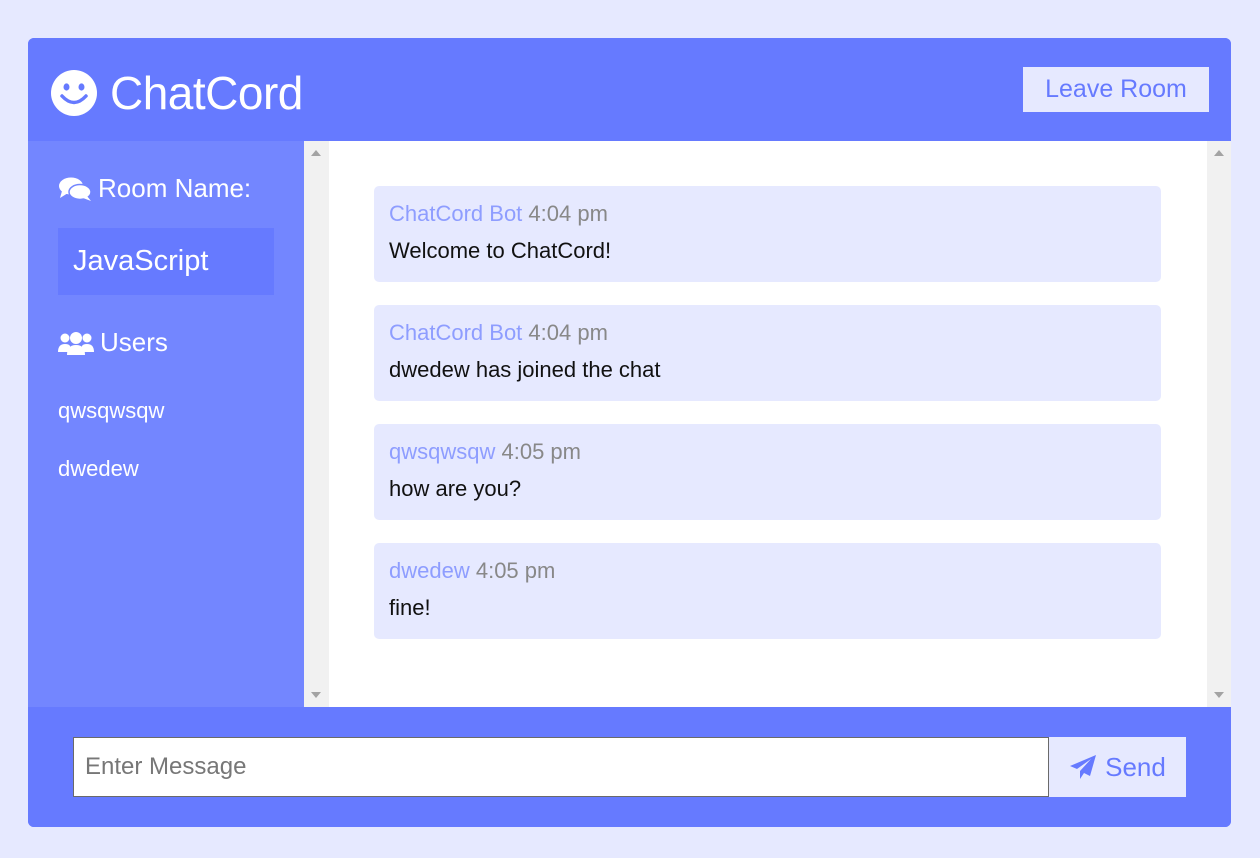  Describe the element at coordinates (767, 591) in the screenshot. I see `message: dwedew 4:05 pm fine!` at that location.